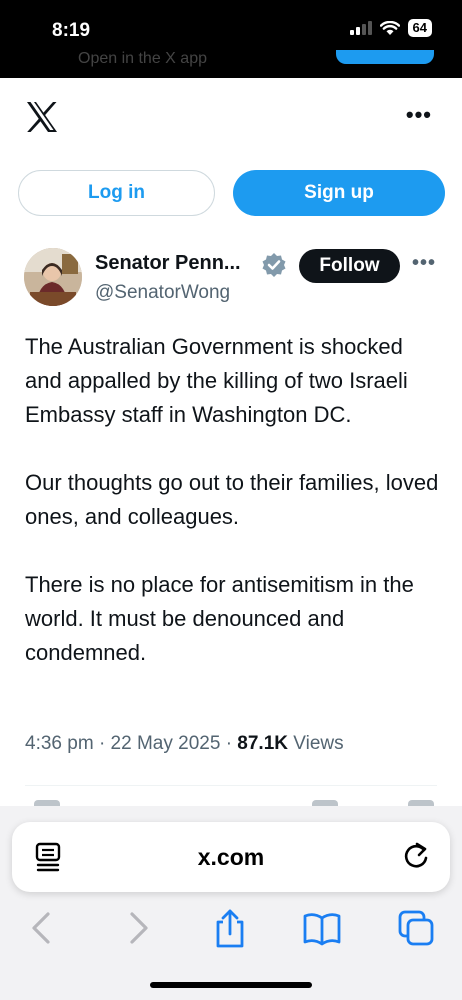  I want to click on author-handle: @SenatorWong, so click(162, 293).